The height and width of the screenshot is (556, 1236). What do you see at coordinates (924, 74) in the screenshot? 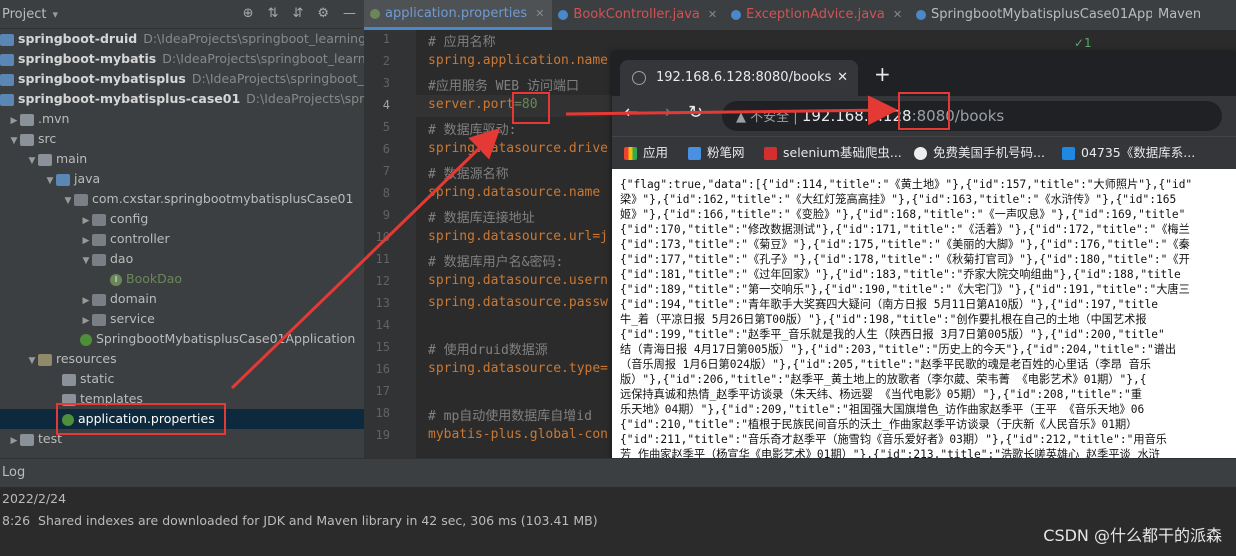
I see `browser-tab-bar: 192.168.6.128:8080/books ✕ +` at bounding box center [924, 74].